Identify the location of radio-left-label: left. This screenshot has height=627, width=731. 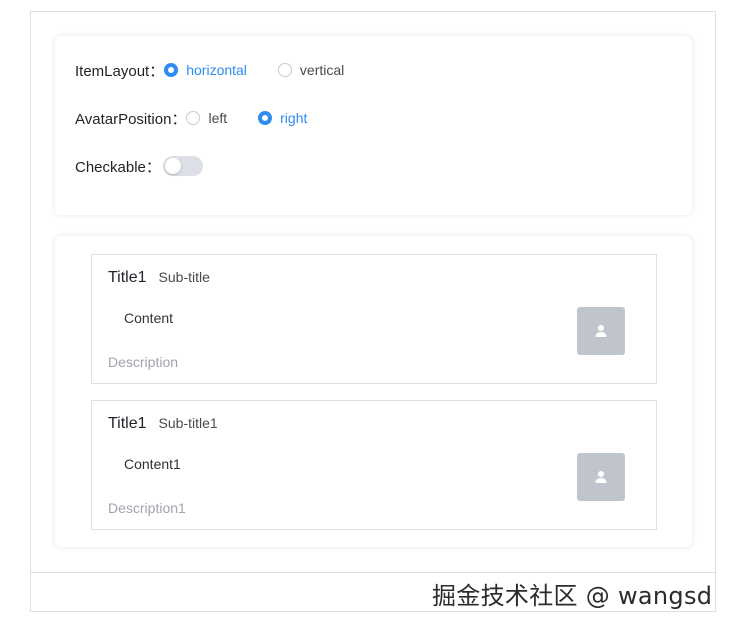
(218, 118).